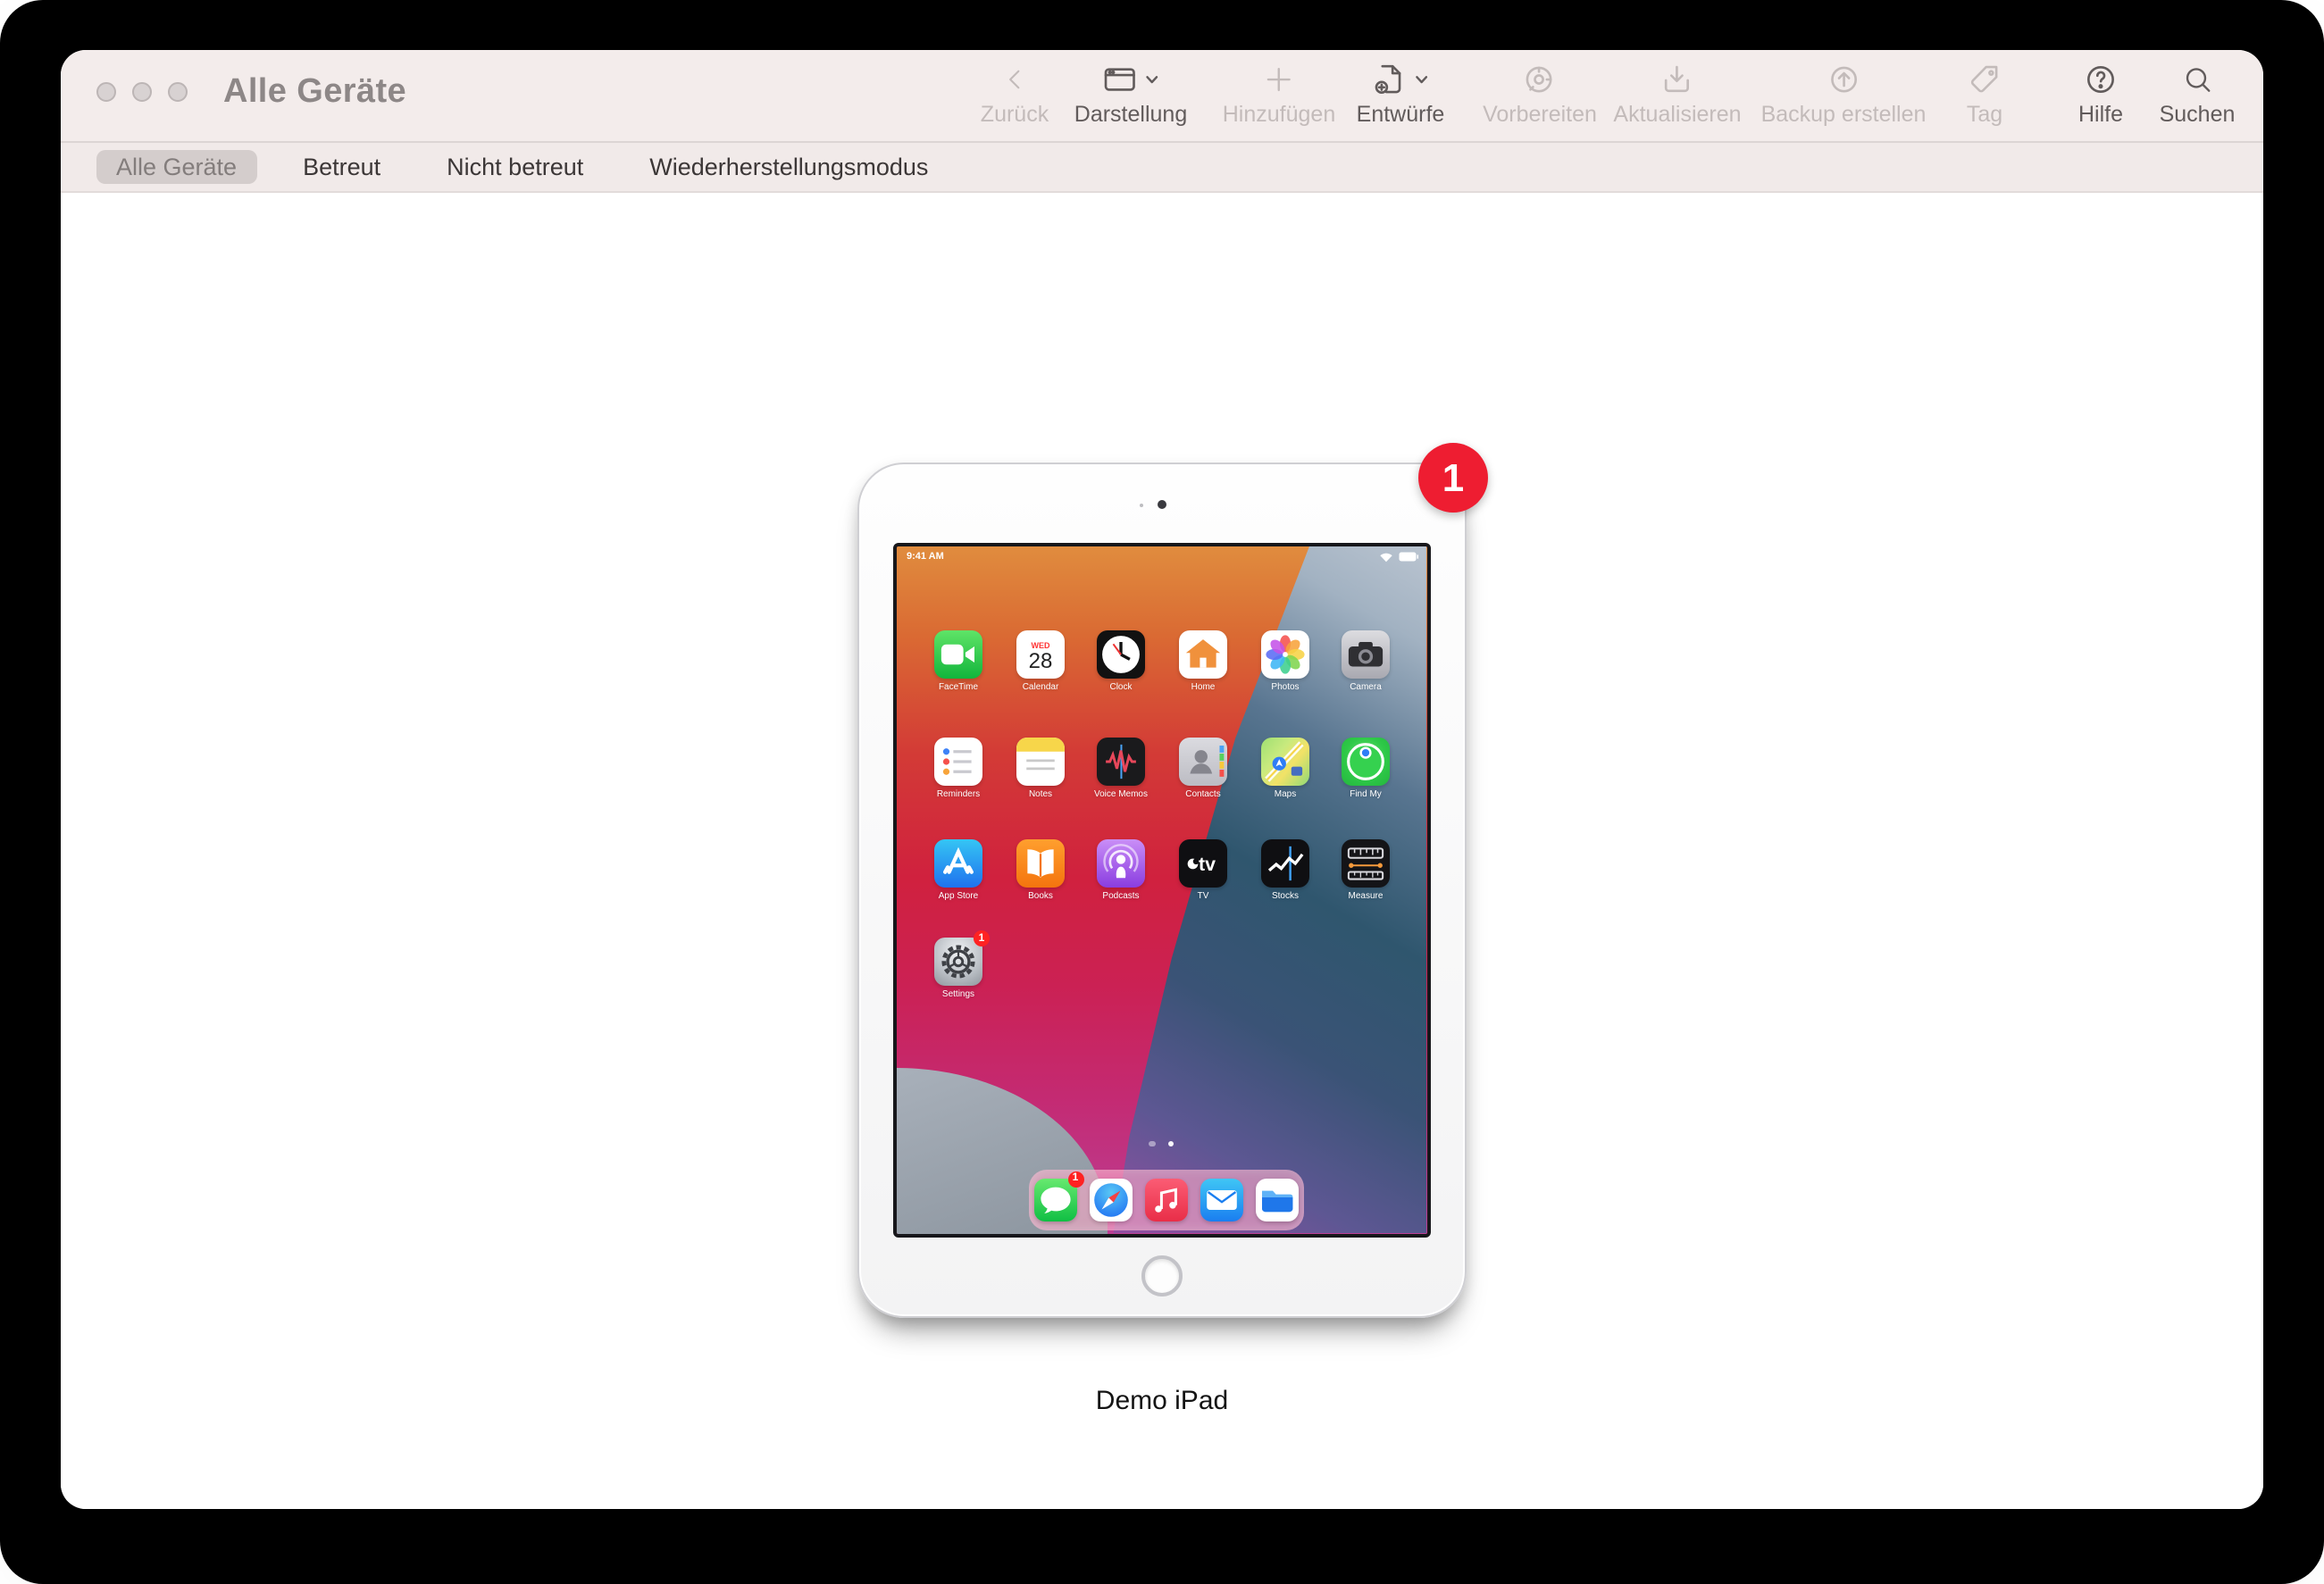 The width and height of the screenshot is (2324, 1584). I want to click on app-label: Notes, so click(1040, 794).